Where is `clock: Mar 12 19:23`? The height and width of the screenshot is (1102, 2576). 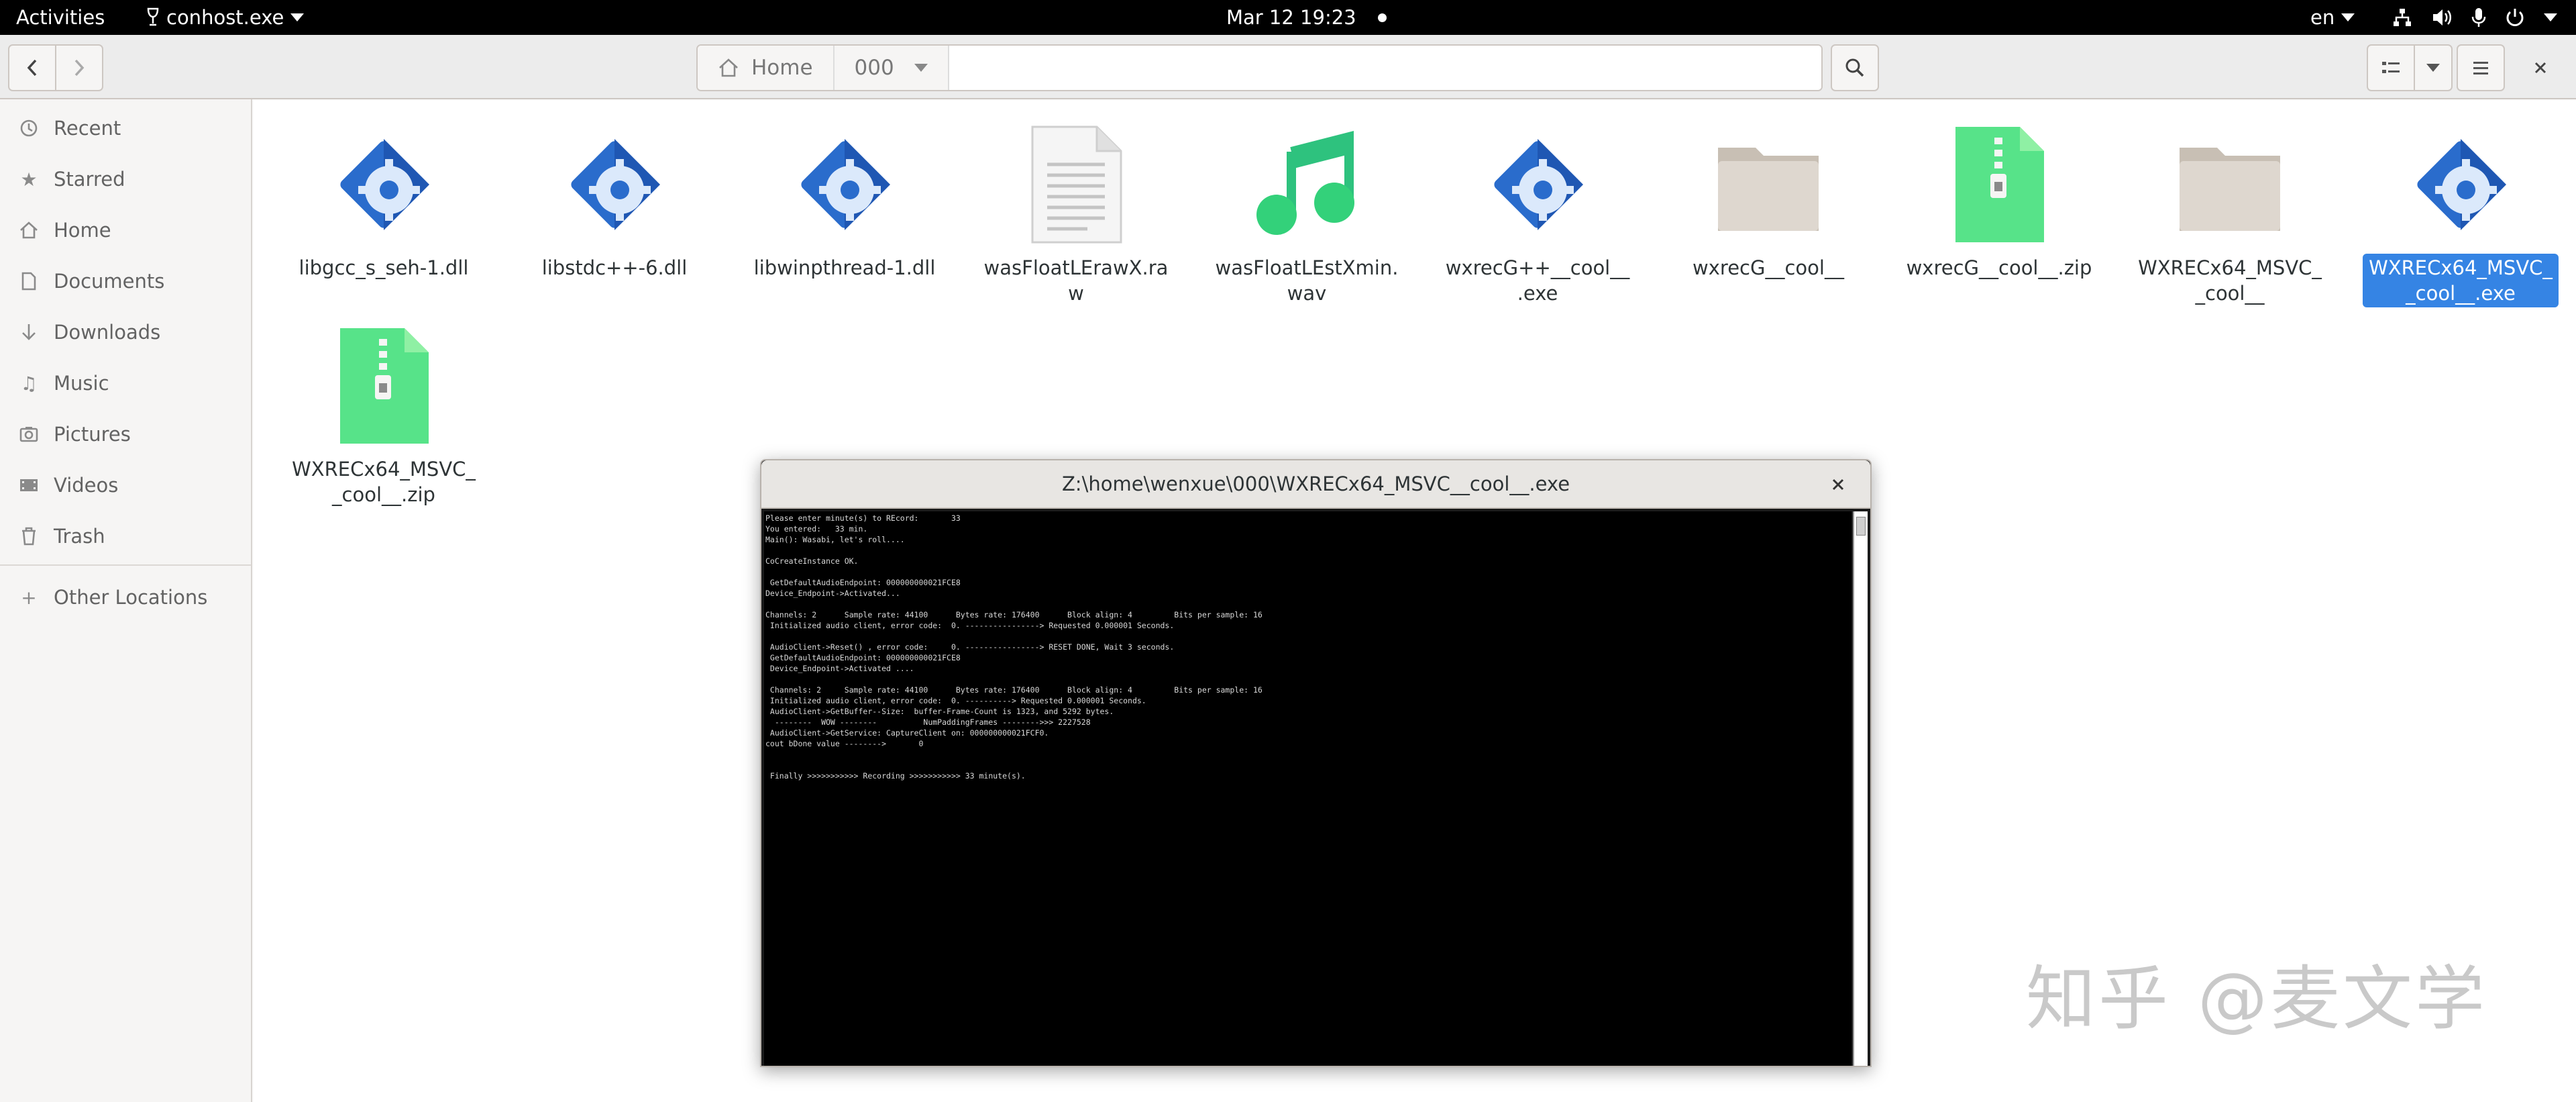
clock: Mar 12 19:23 is located at coordinates (1306, 17).